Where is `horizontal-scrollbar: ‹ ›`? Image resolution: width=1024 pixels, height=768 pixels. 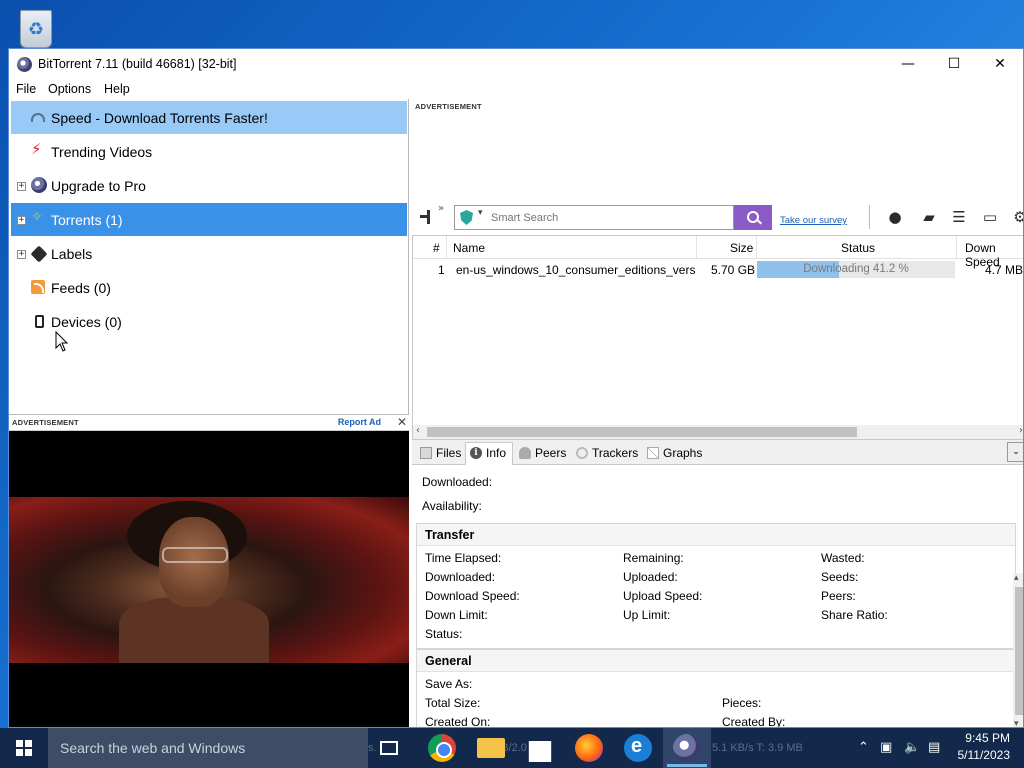
horizontal-scrollbar: ‹ › is located at coordinates (718, 432).